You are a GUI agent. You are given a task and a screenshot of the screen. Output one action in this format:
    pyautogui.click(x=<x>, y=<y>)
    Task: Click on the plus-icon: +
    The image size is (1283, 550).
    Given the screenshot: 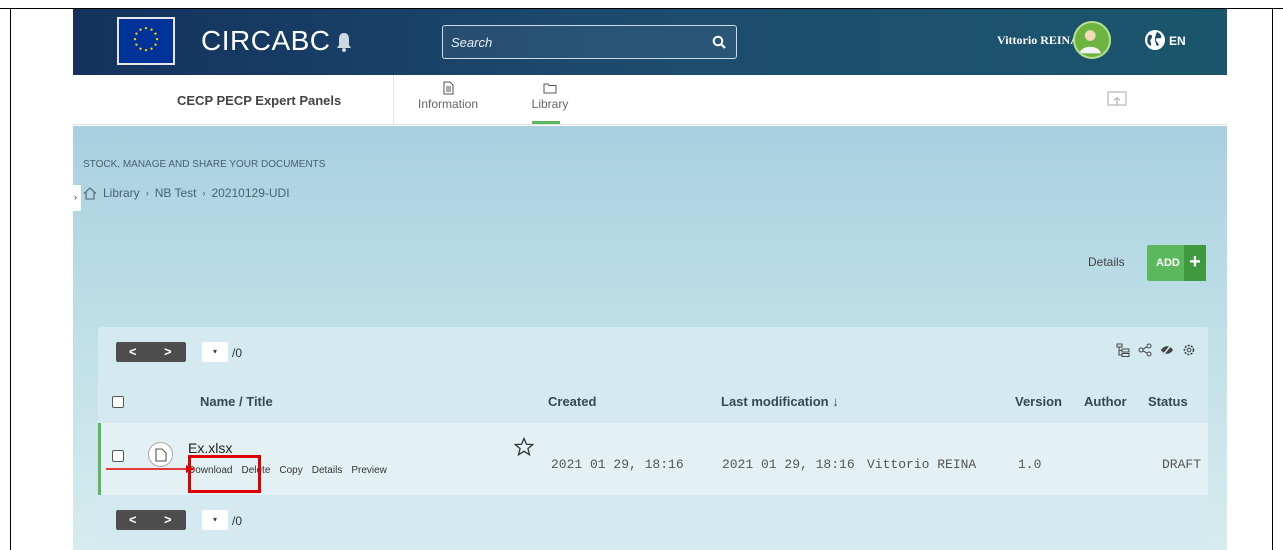 What is the action you would take?
    pyautogui.click(x=1195, y=263)
    